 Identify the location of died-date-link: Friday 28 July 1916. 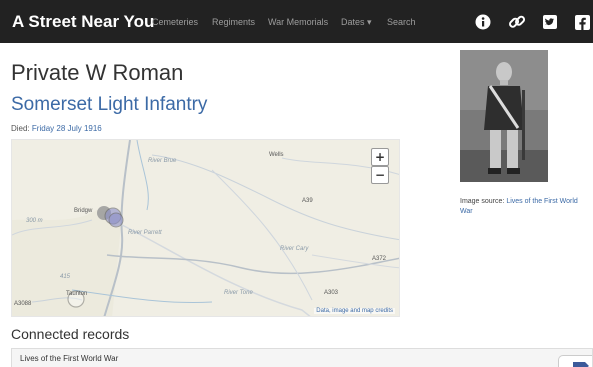
(67, 128).